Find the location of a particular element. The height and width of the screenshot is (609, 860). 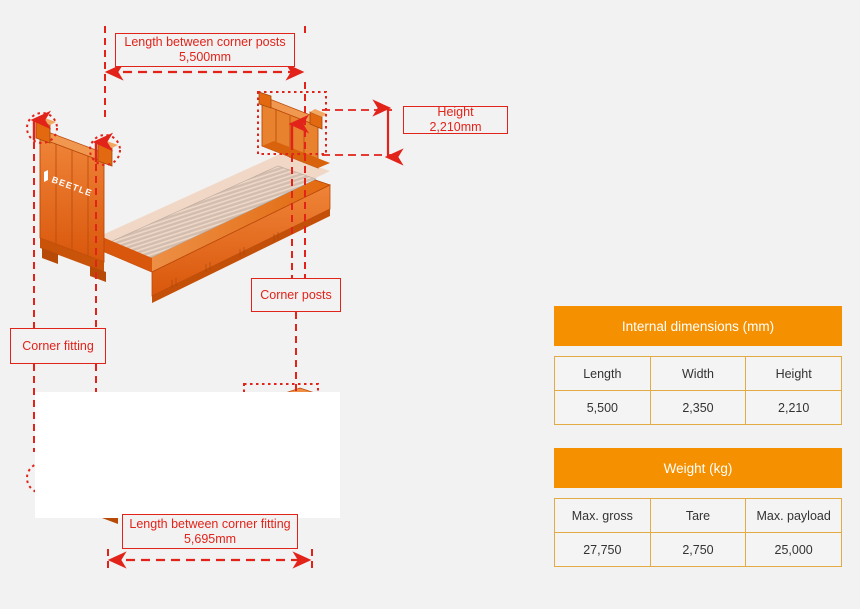

table-row-header: Max. gross Tare Max. payload is located at coordinates (698, 515).